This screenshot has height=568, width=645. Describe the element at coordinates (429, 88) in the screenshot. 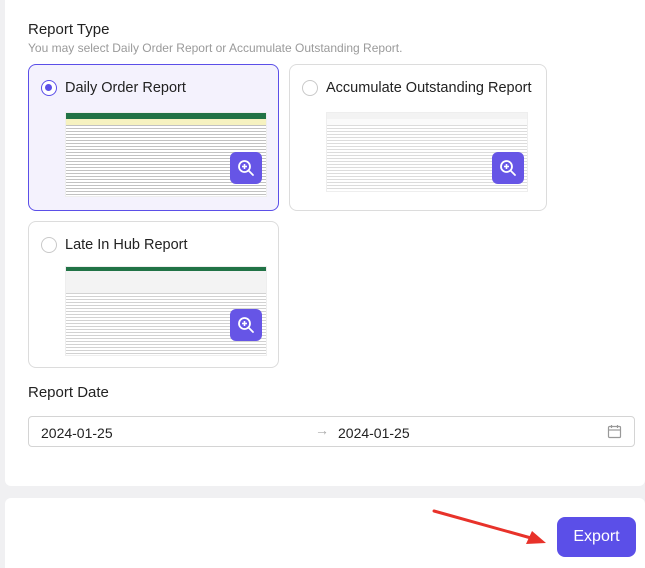

I see `report-option-label: Accumulate Outstanding Report` at that location.